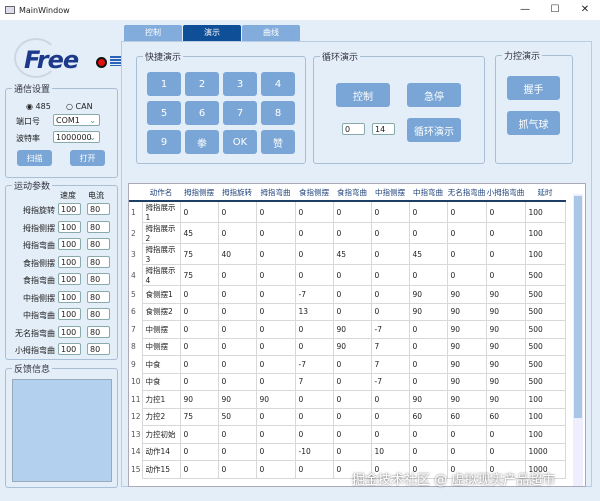 The height and width of the screenshot is (501, 600). Describe the element at coordinates (202, 84) in the screenshot. I see `key-button-2: 2` at that location.